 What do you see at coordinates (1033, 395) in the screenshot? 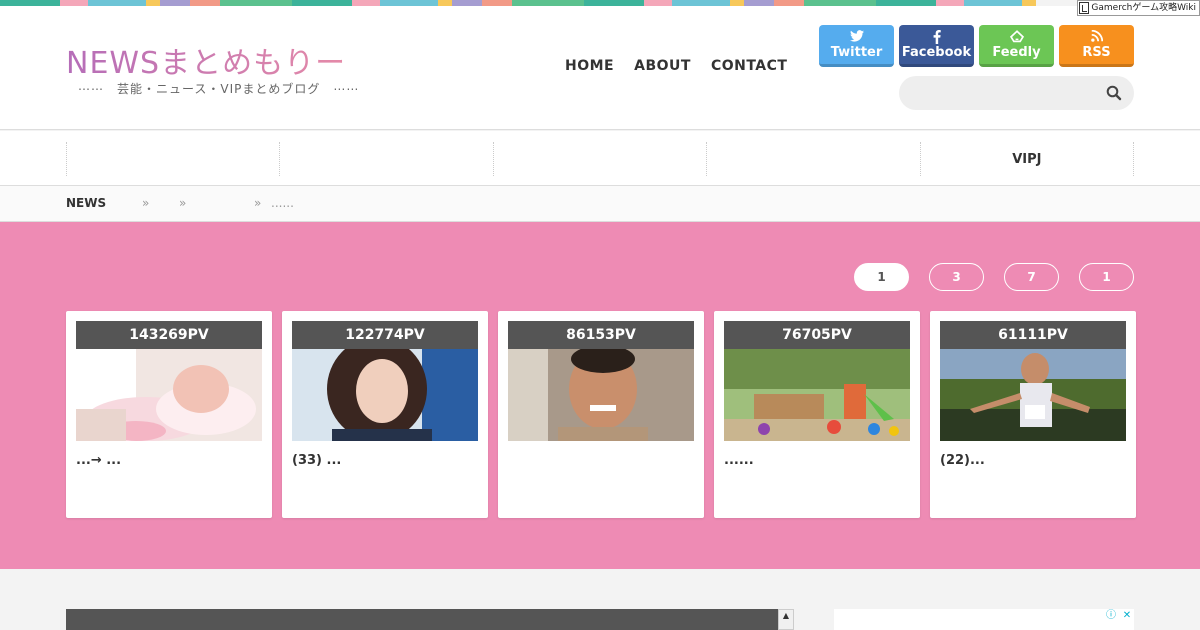
I see `runner-photo` at bounding box center [1033, 395].